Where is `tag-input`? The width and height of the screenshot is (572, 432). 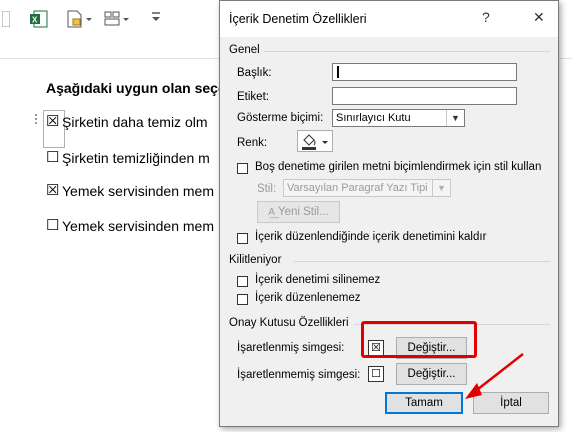 tag-input is located at coordinates (424, 96).